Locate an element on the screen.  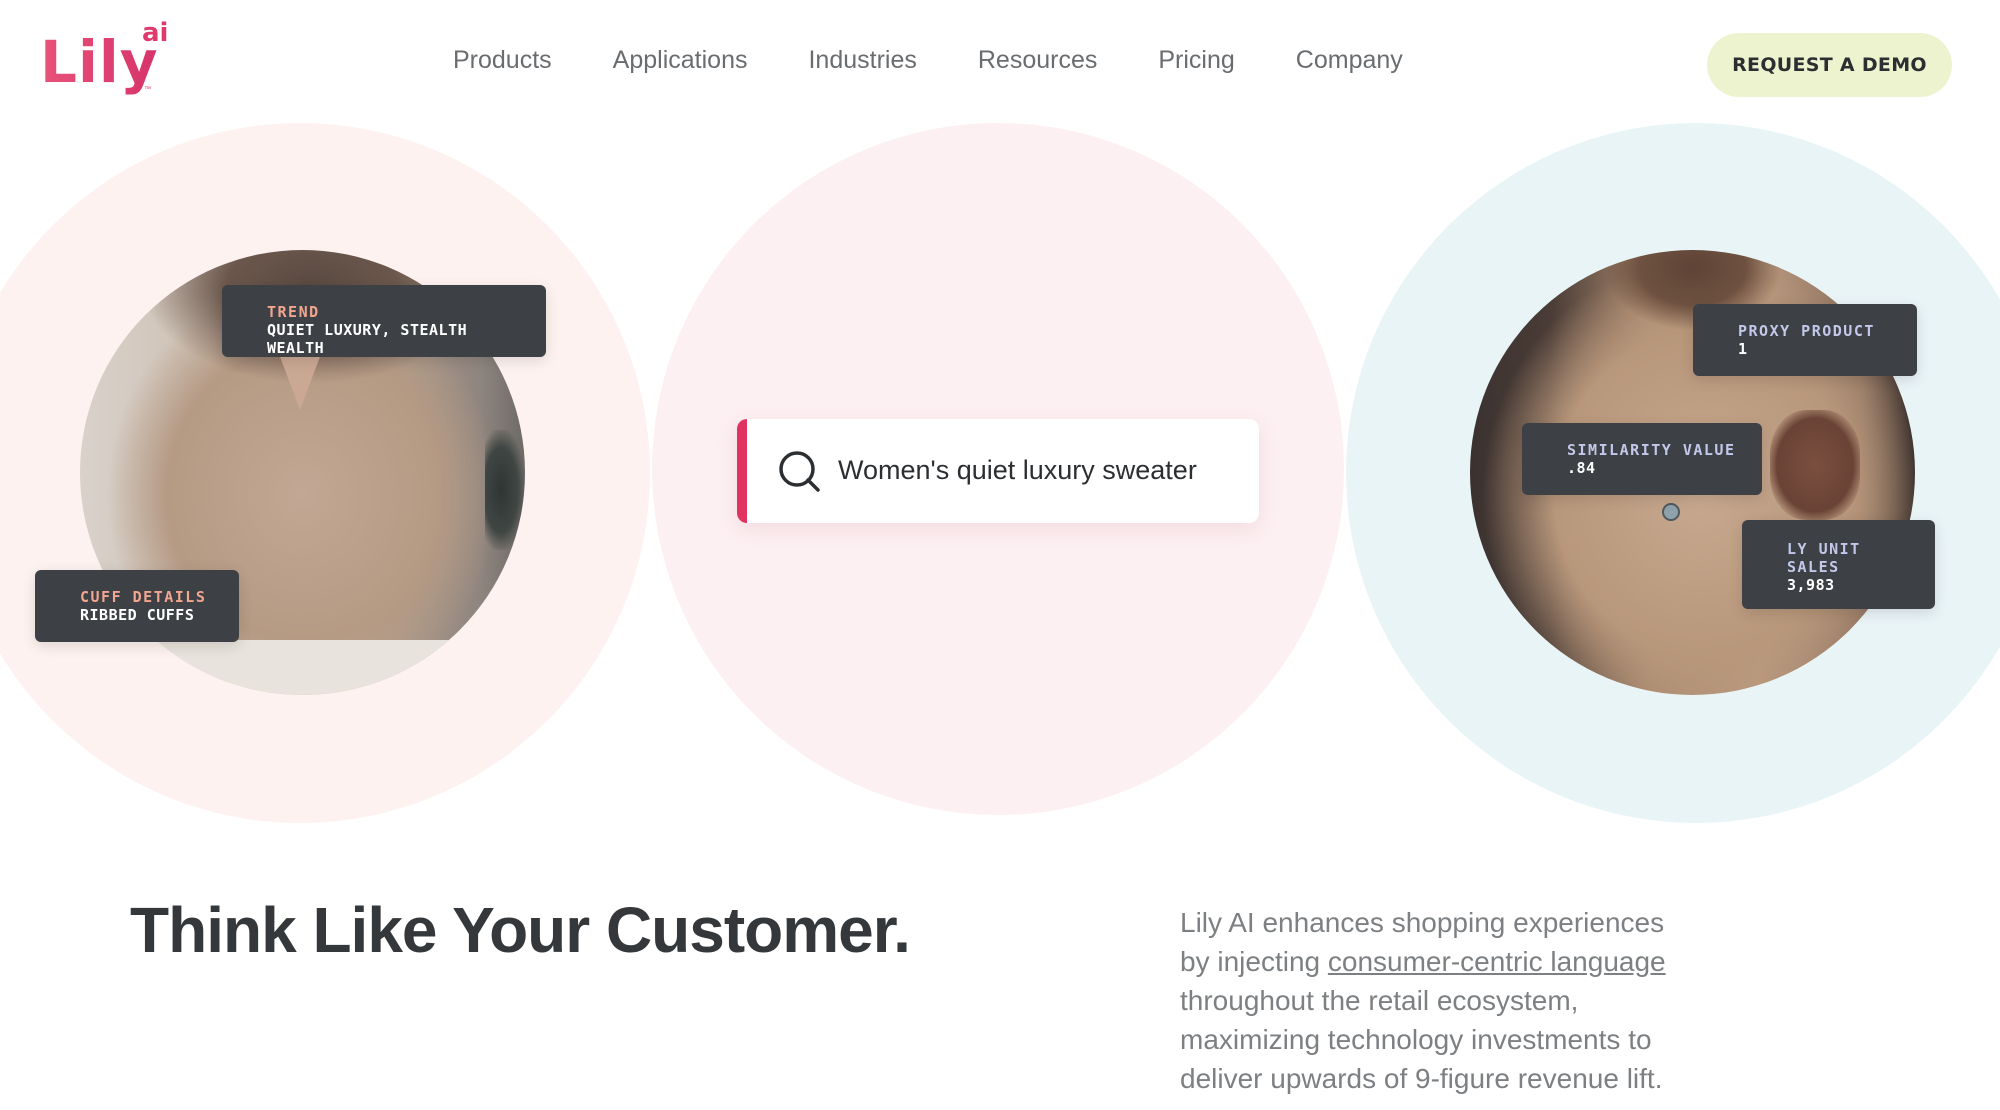
page-headline: Think Like Your Customer. is located at coordinates (520, 930).